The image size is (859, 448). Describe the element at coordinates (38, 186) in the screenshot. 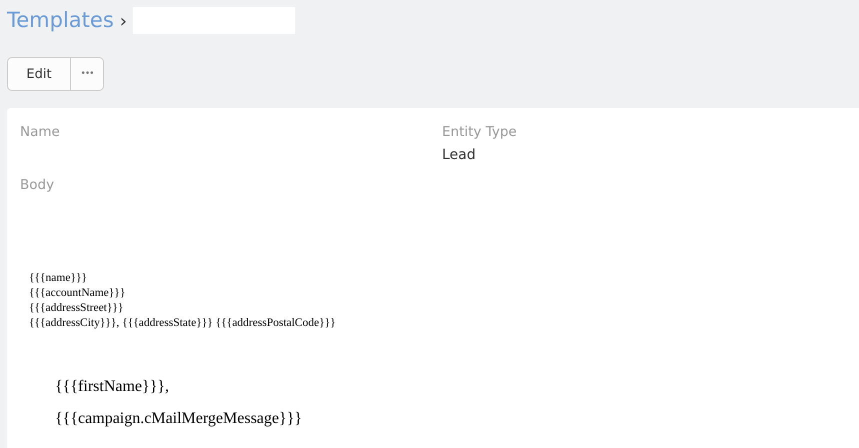

I see `field-label: Body` at that location.